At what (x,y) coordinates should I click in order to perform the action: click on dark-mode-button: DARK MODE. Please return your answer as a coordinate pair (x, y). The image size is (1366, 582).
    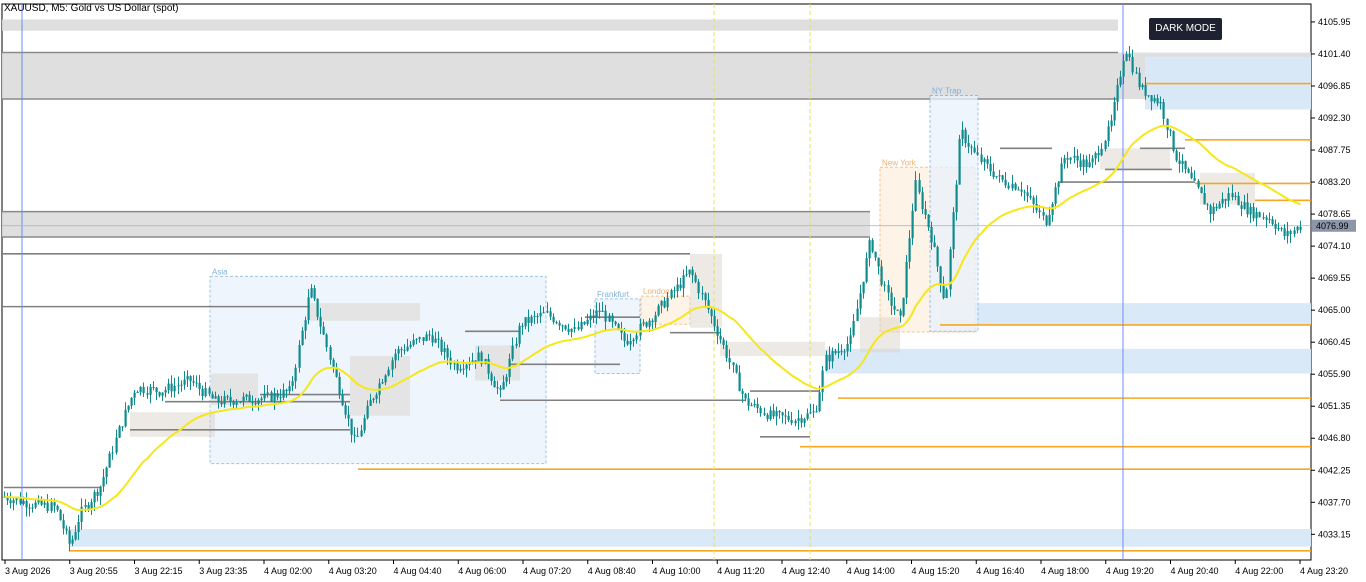
    Looking at the image, I should click on (1185, 29).